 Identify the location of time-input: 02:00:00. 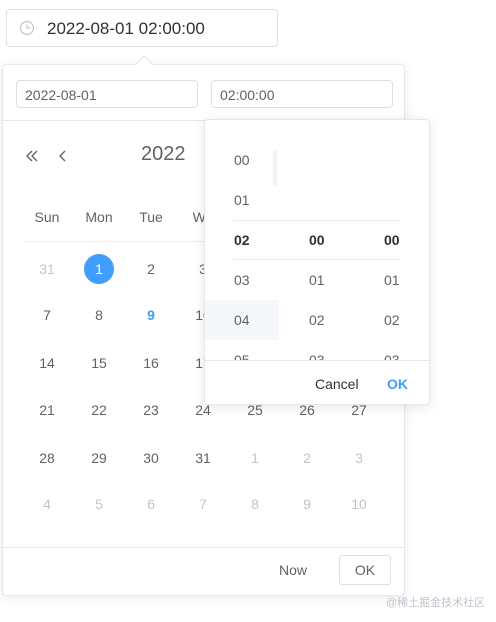
(302, 94).